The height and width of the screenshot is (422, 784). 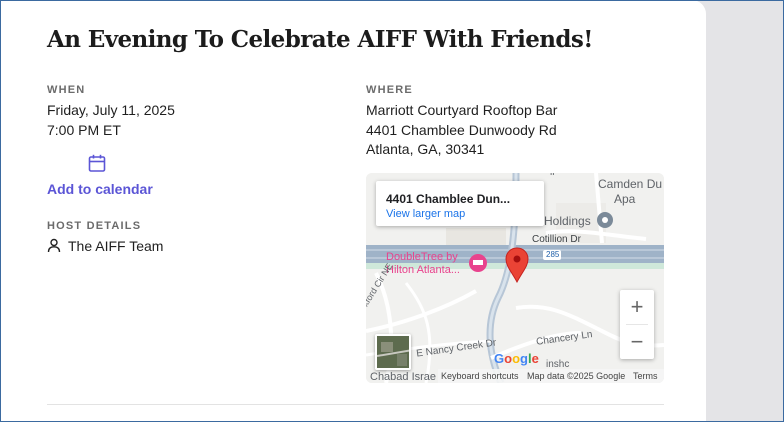 I want to click on map-route-shield: 285, so click(x=553, y=254).